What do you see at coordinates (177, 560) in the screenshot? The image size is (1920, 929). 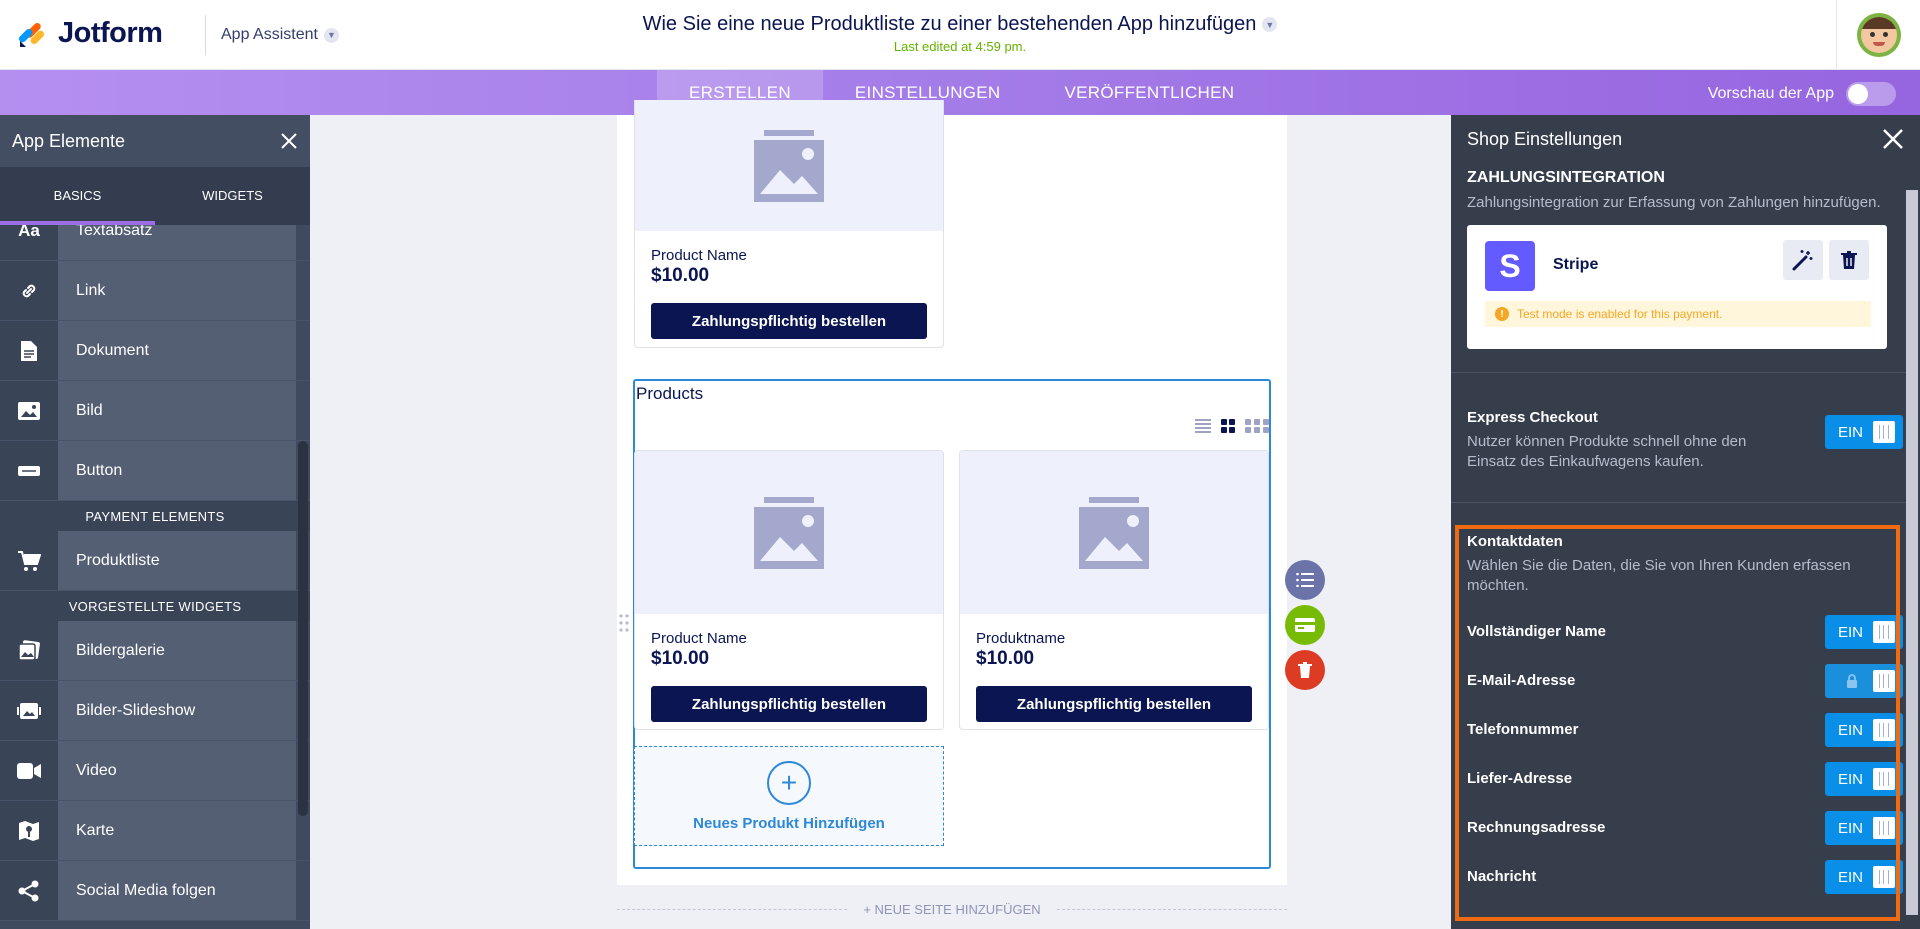 I see `element-label: Produktliste` at bounding box center [177, 560].